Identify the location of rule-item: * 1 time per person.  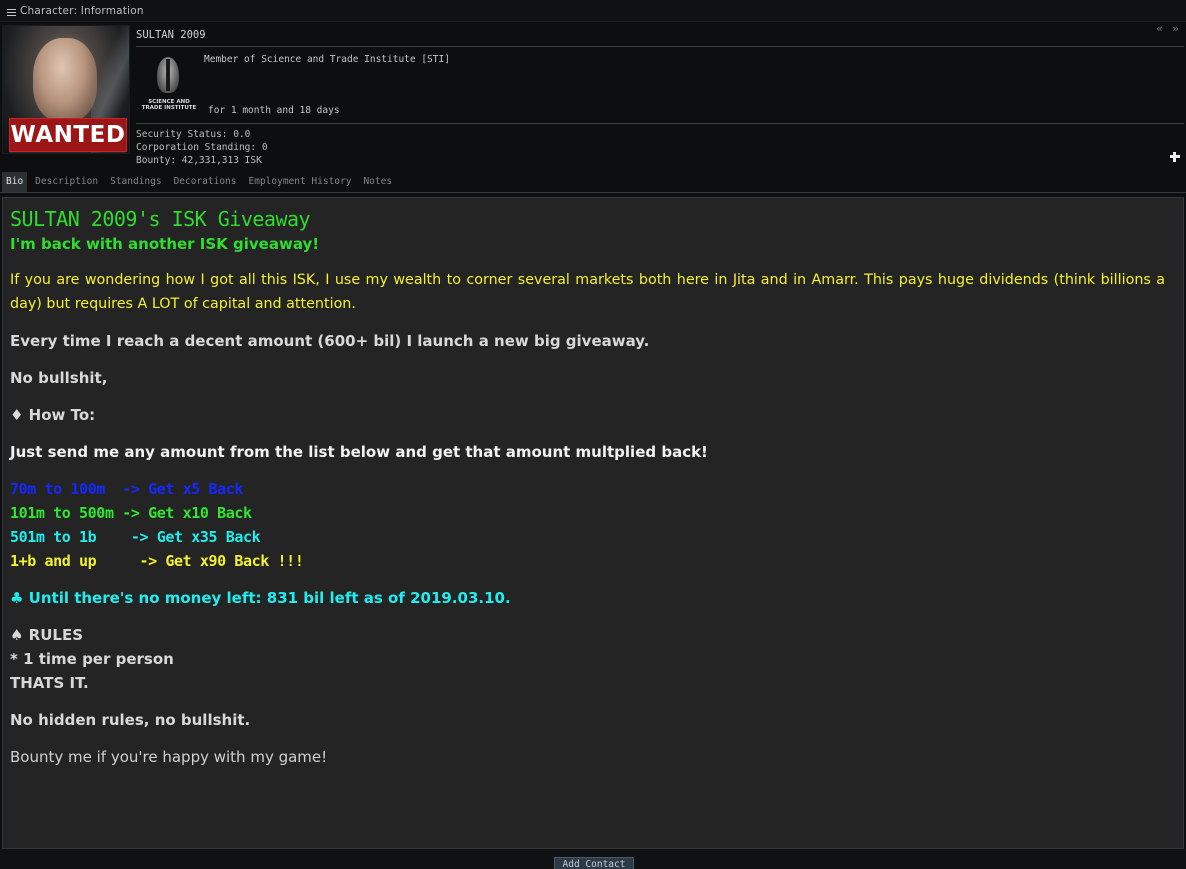
(92, 659).